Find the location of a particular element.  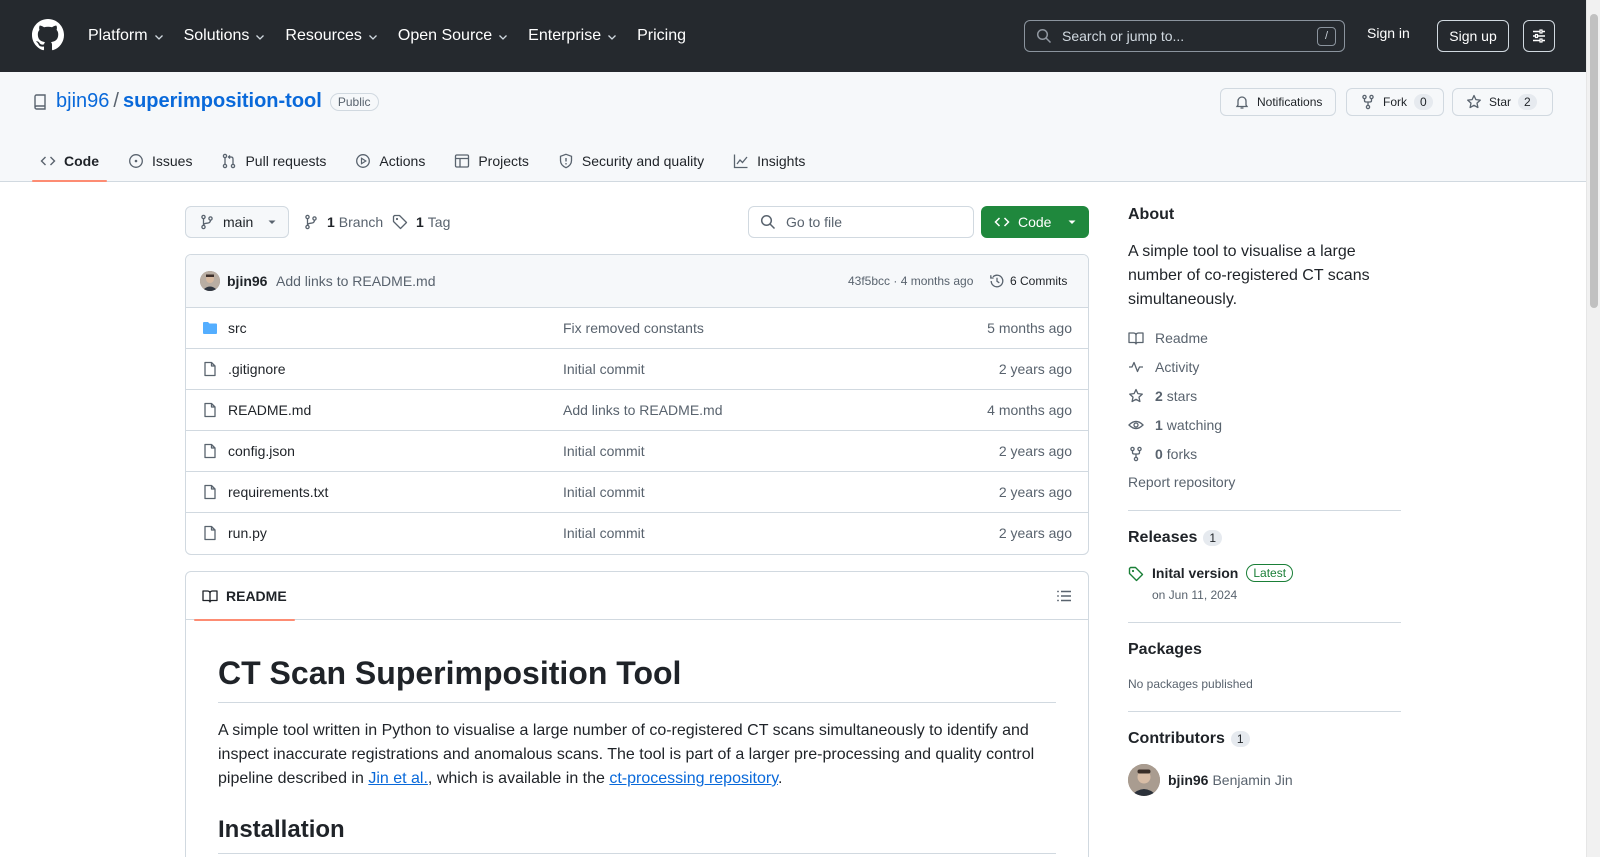

nav-enterprise: Enterprise is located at coordinates (573, 36).